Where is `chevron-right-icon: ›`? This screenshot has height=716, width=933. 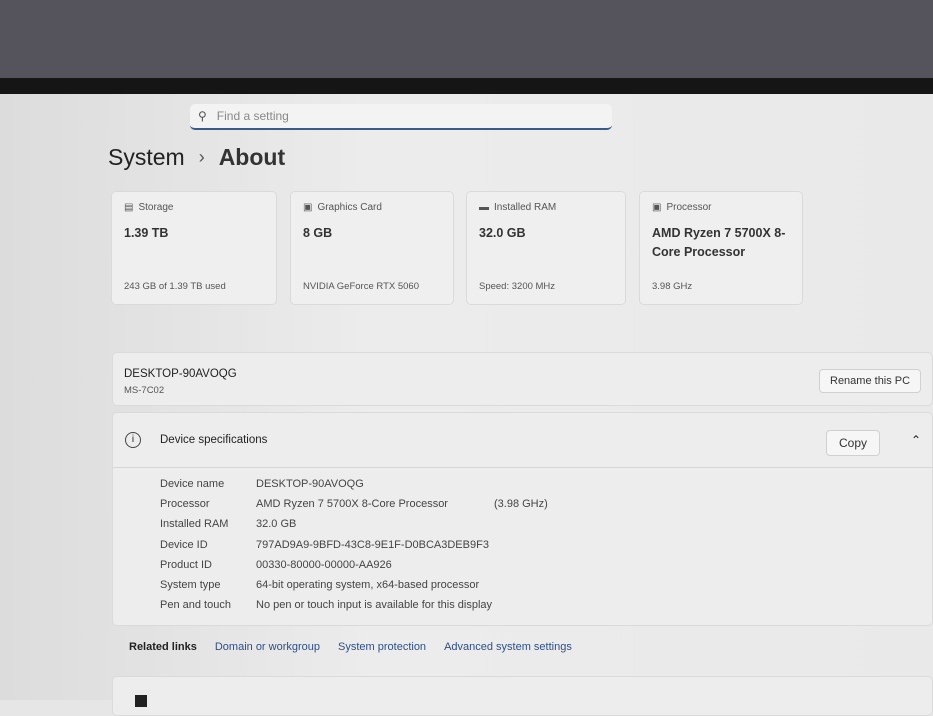 chevron-right-icon: › is located at coordinates (201, 157).